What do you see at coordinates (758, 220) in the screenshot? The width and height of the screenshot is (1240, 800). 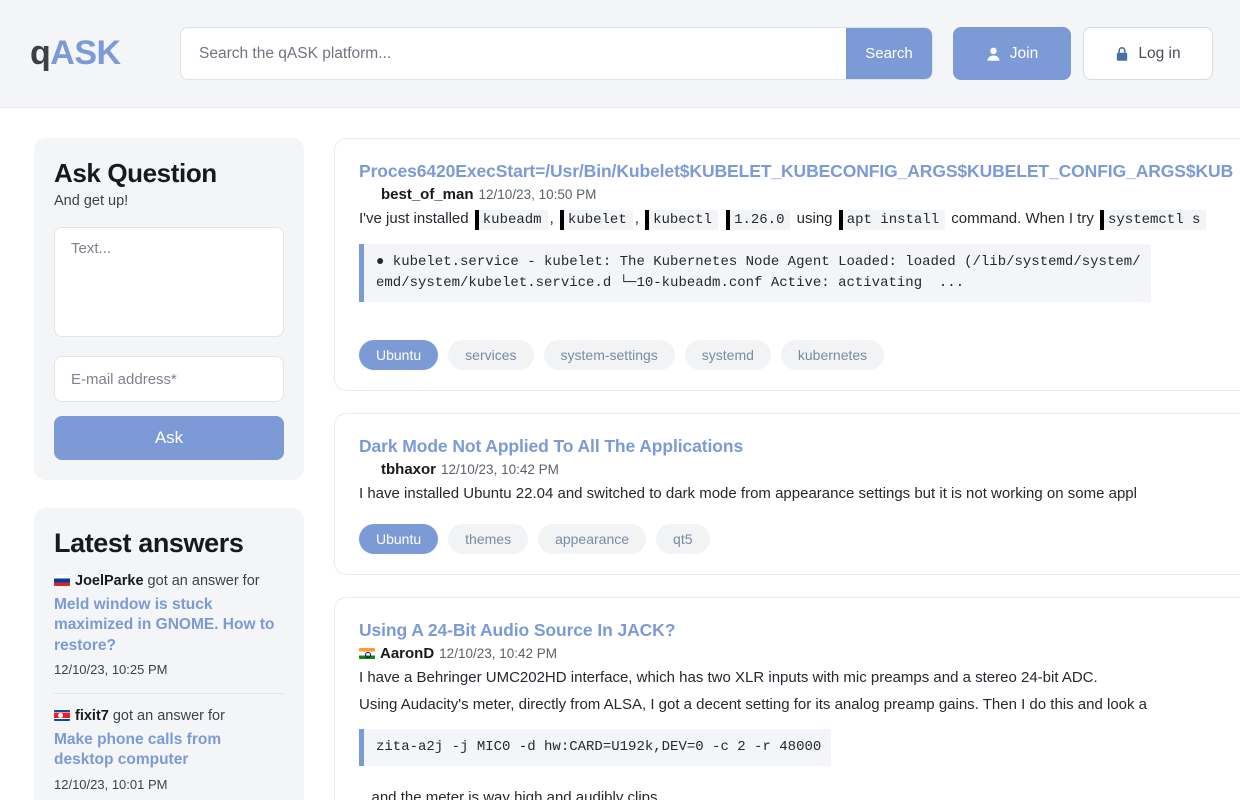 I see `inline-code: 1.26.0` at bounding box center [758, 220].